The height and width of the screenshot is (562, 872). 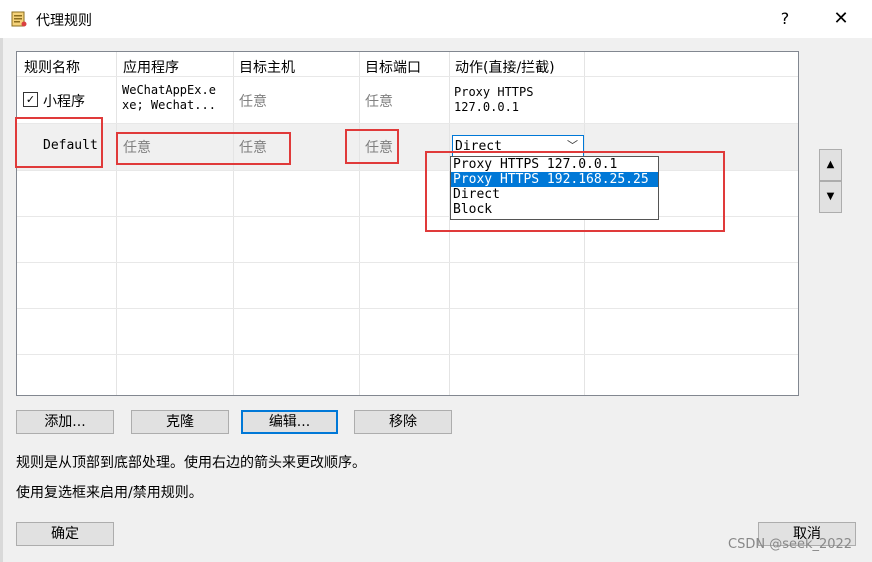 What do you see at coordinates (109, 493) in the screenshot?
I see `info-text-checkbox: 使用复选框来启用/禁用规则。` at bounding box center [109, 493].